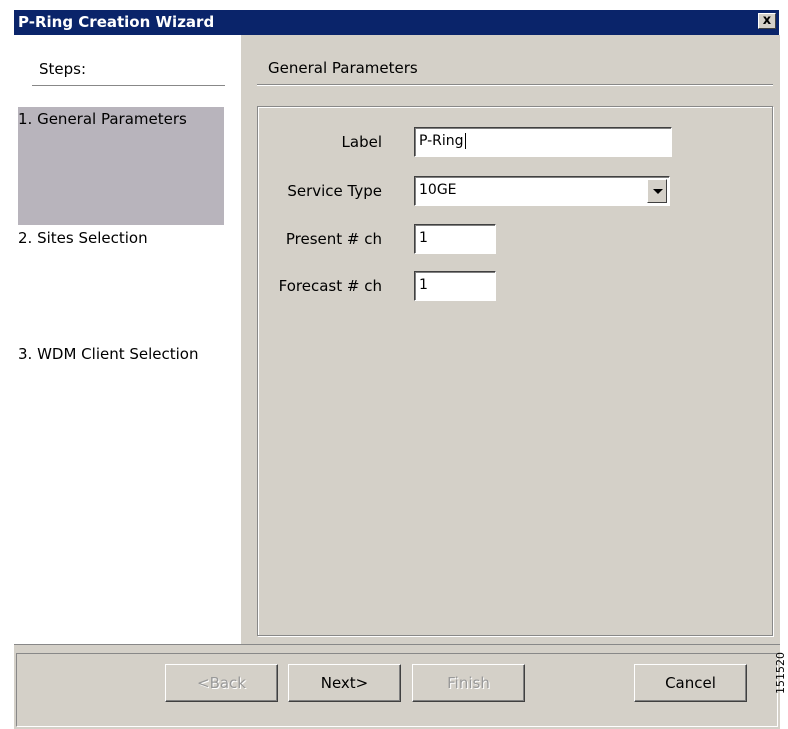  I want to click on forecast-ch-value: 1, so click(423, 285).